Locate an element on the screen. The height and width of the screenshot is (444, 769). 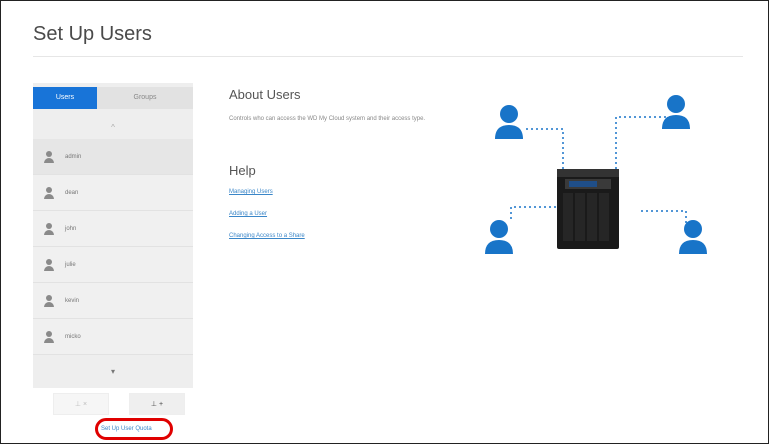
list-item: dean is located at coordinates (113, 193).